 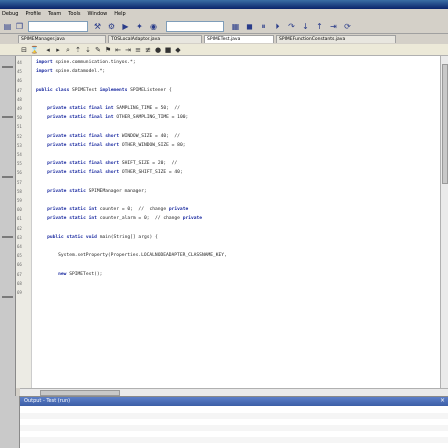 I want to click on memory-combo, so click(x=195, y=26).